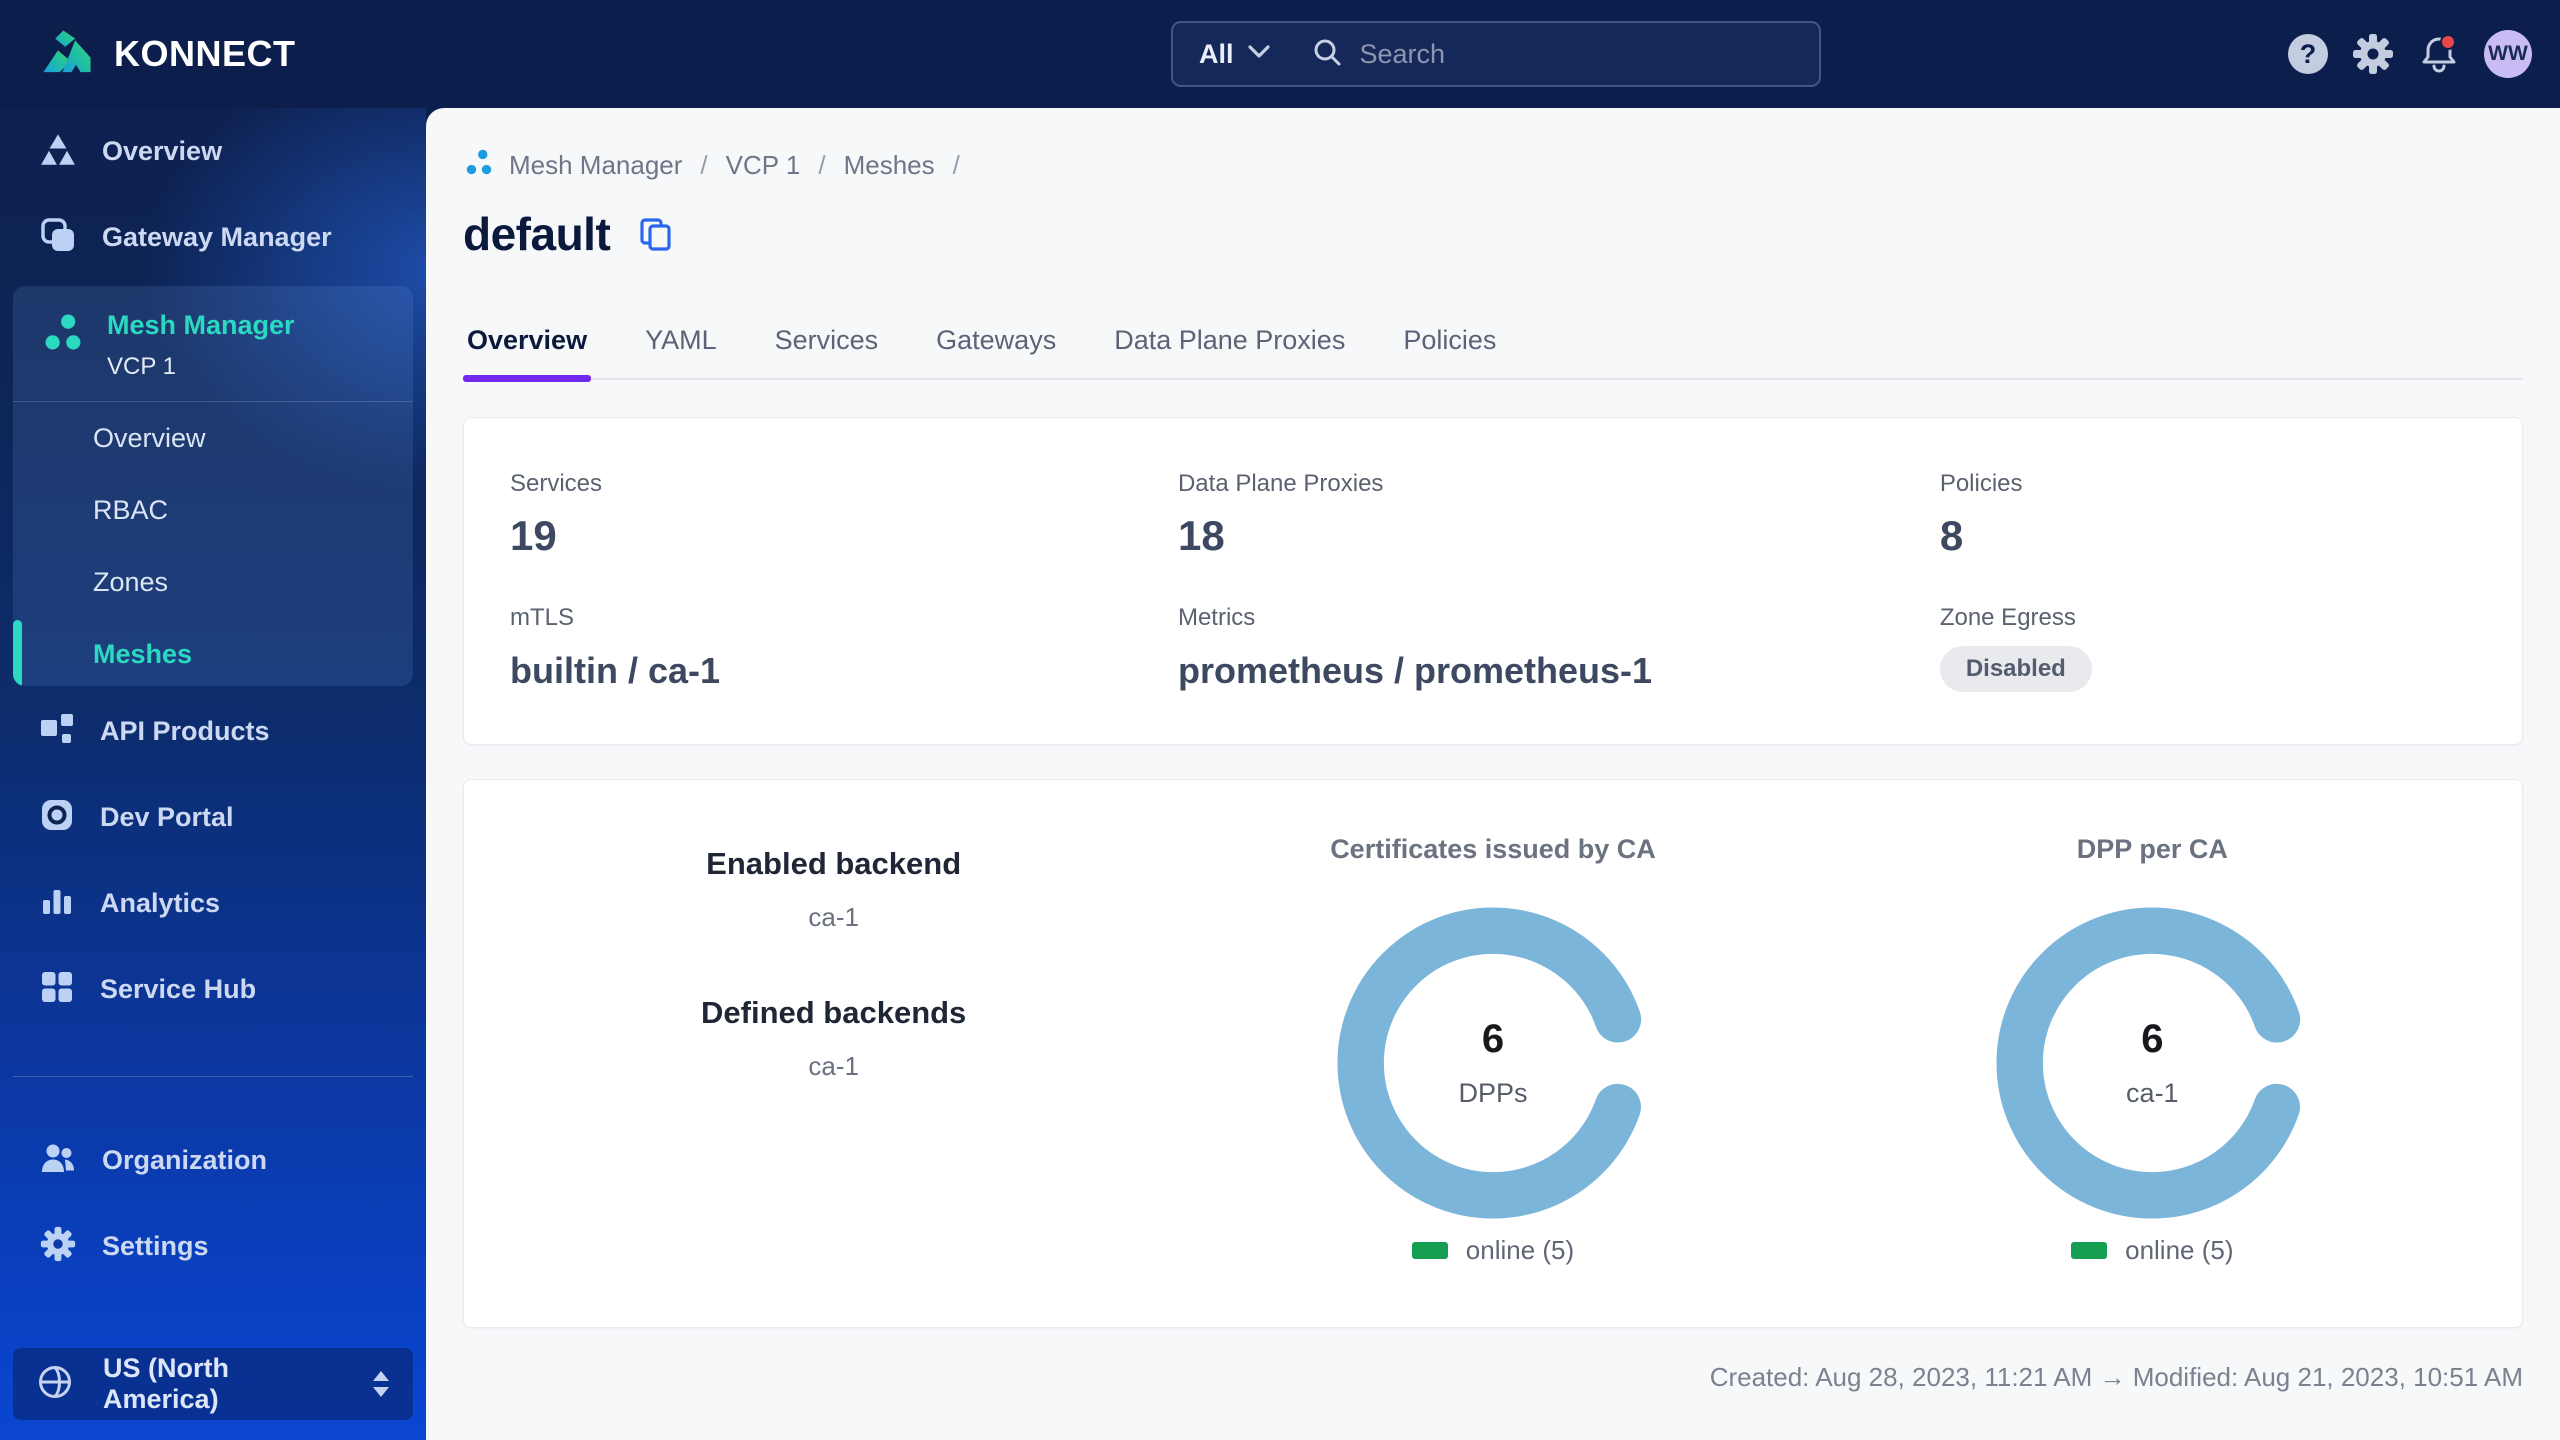 The height and width of the screenshot is (1440, 2560). I want to click on stat-policies: Policies 8, so click(2208, 515).